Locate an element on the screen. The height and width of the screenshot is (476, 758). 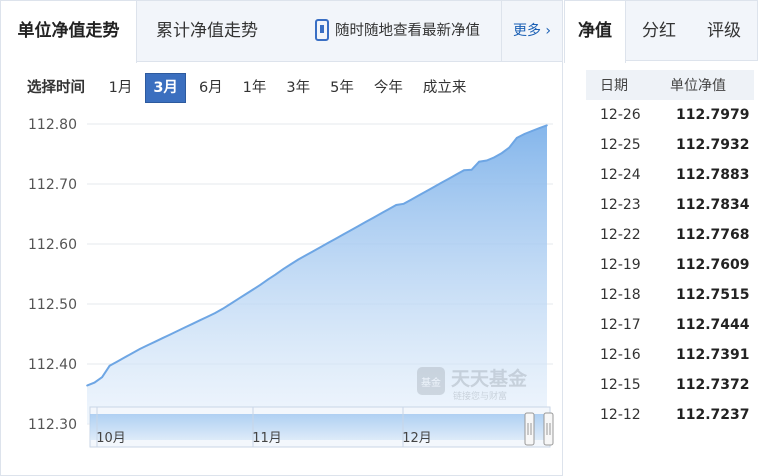
table-row: 12-22 112.7768 is located at coordinates (670, 235).